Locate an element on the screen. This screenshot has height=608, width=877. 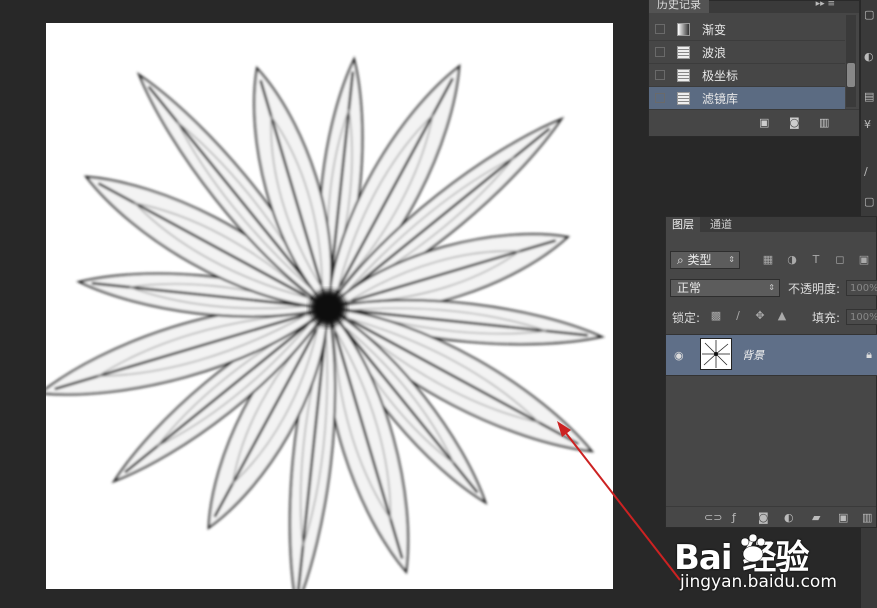
baidu-watermark: Bai 经验 jingyan.baidu.com is located at coordinates (770, 566).